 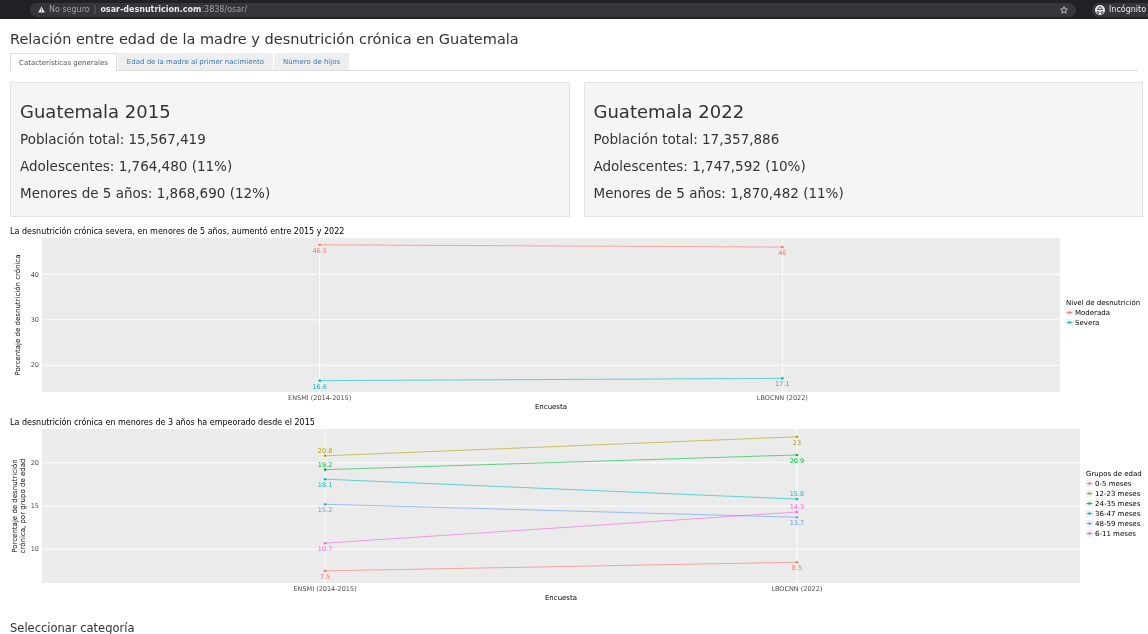 I want to click on section-heading: Seleccionar categoría, so click(x=73, y=627).